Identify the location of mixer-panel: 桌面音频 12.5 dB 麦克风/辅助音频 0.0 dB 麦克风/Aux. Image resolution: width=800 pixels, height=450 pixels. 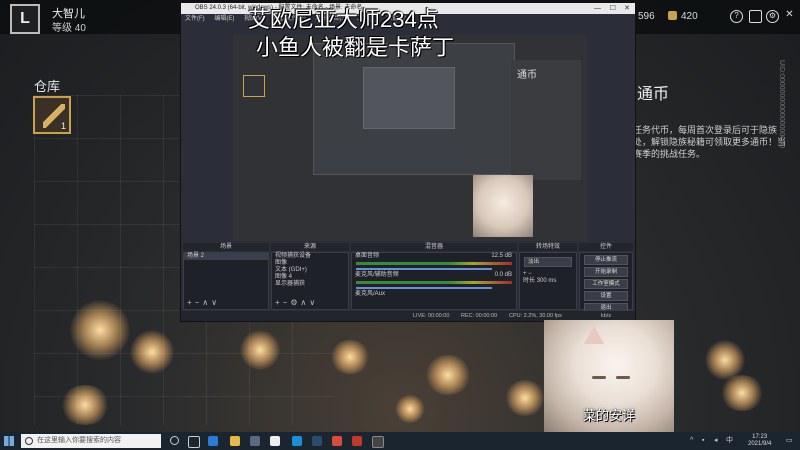
(434, 281).